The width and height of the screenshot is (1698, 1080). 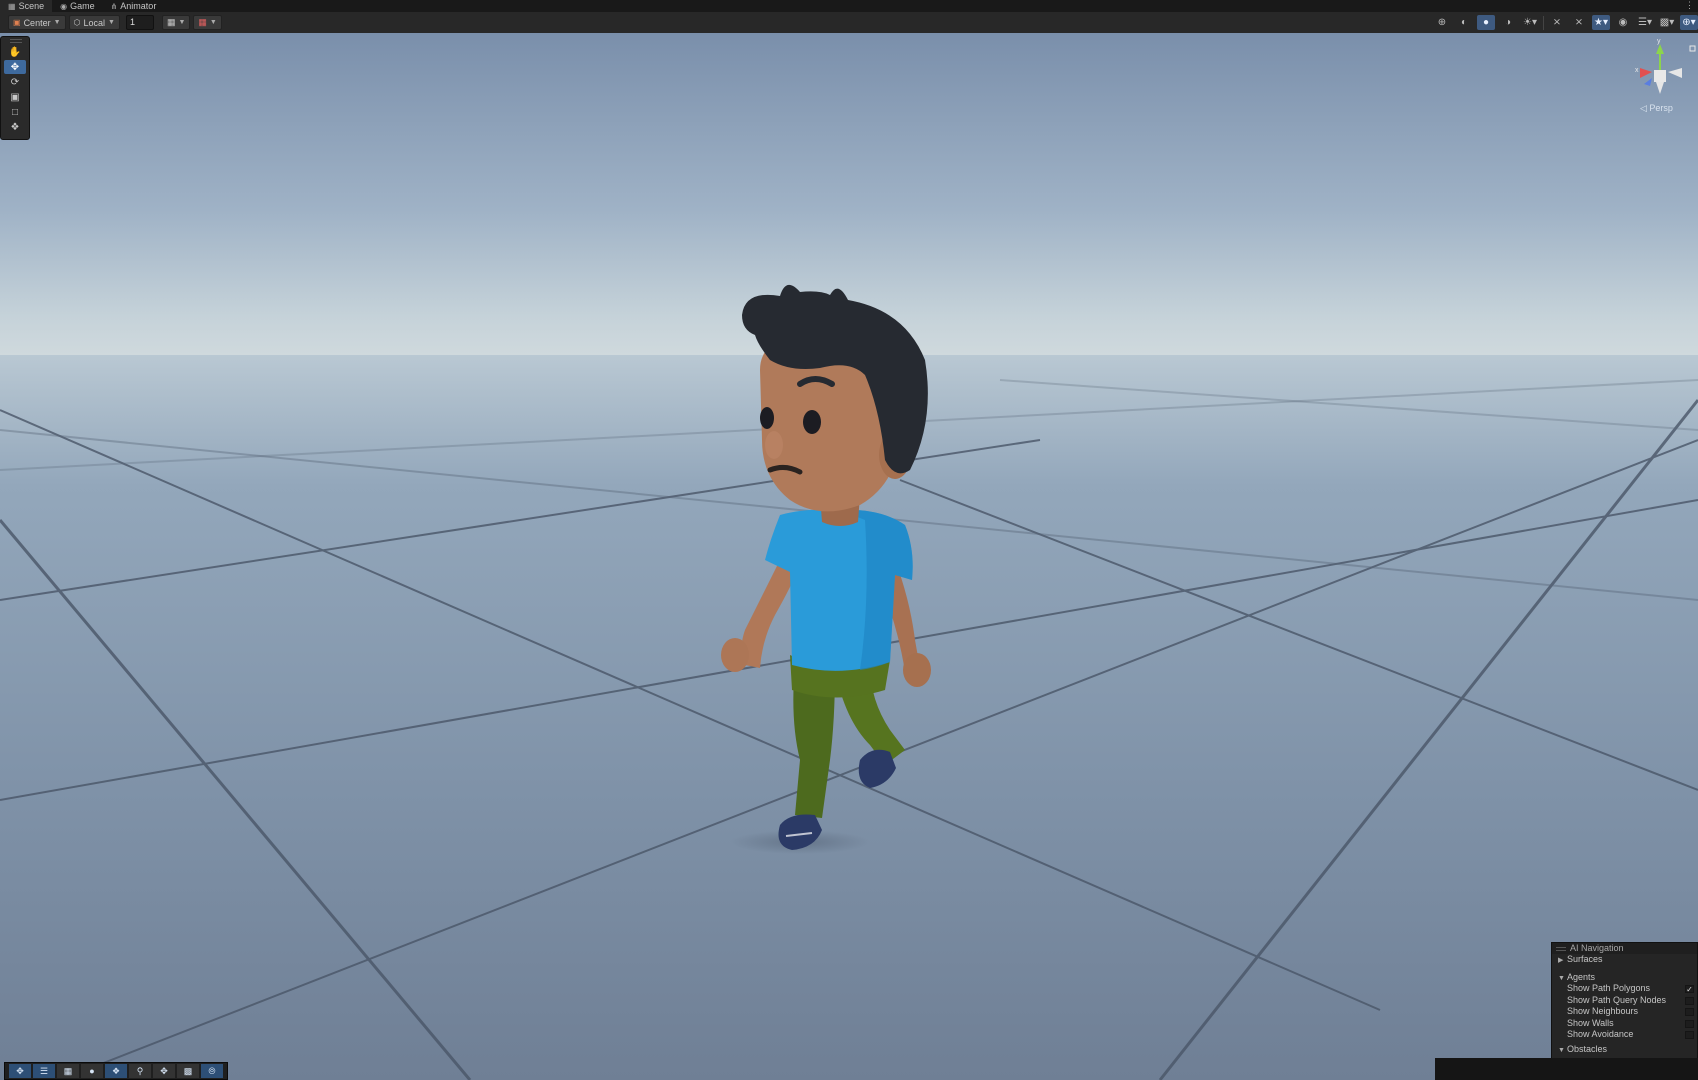 What do you see at coordinates (1587, 1048) in the screenshot?
I see `foldout-label: Obstacles` at bounding box center [1587, 1048].